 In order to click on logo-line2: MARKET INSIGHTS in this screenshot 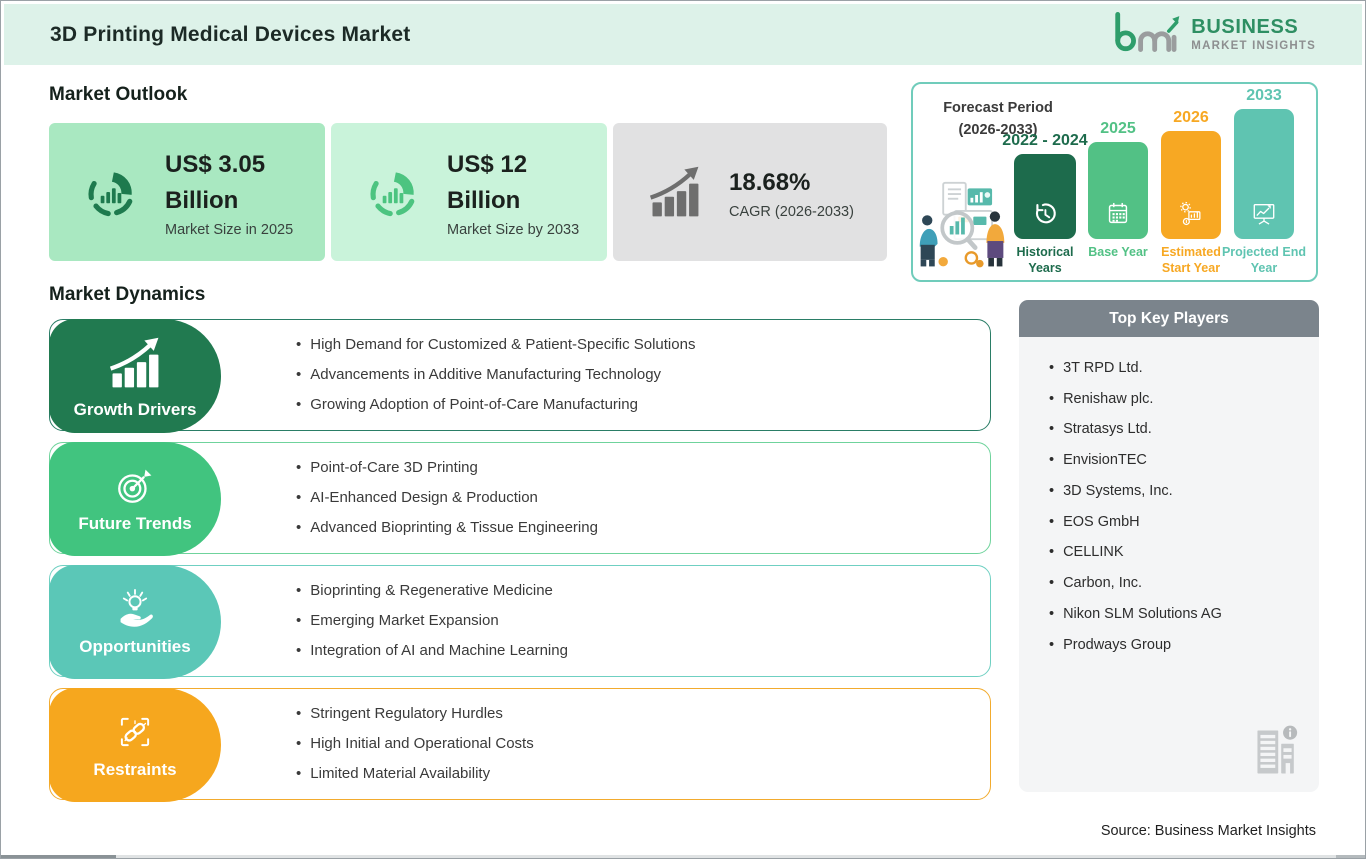, I will do `click(1253, 45)`.